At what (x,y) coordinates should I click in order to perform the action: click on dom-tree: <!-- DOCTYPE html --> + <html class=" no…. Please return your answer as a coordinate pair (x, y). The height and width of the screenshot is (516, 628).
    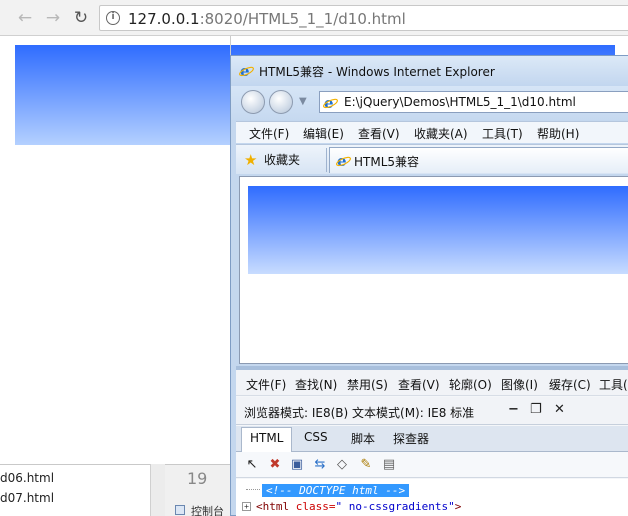
    Looking at the image, I should click on (432, 497).